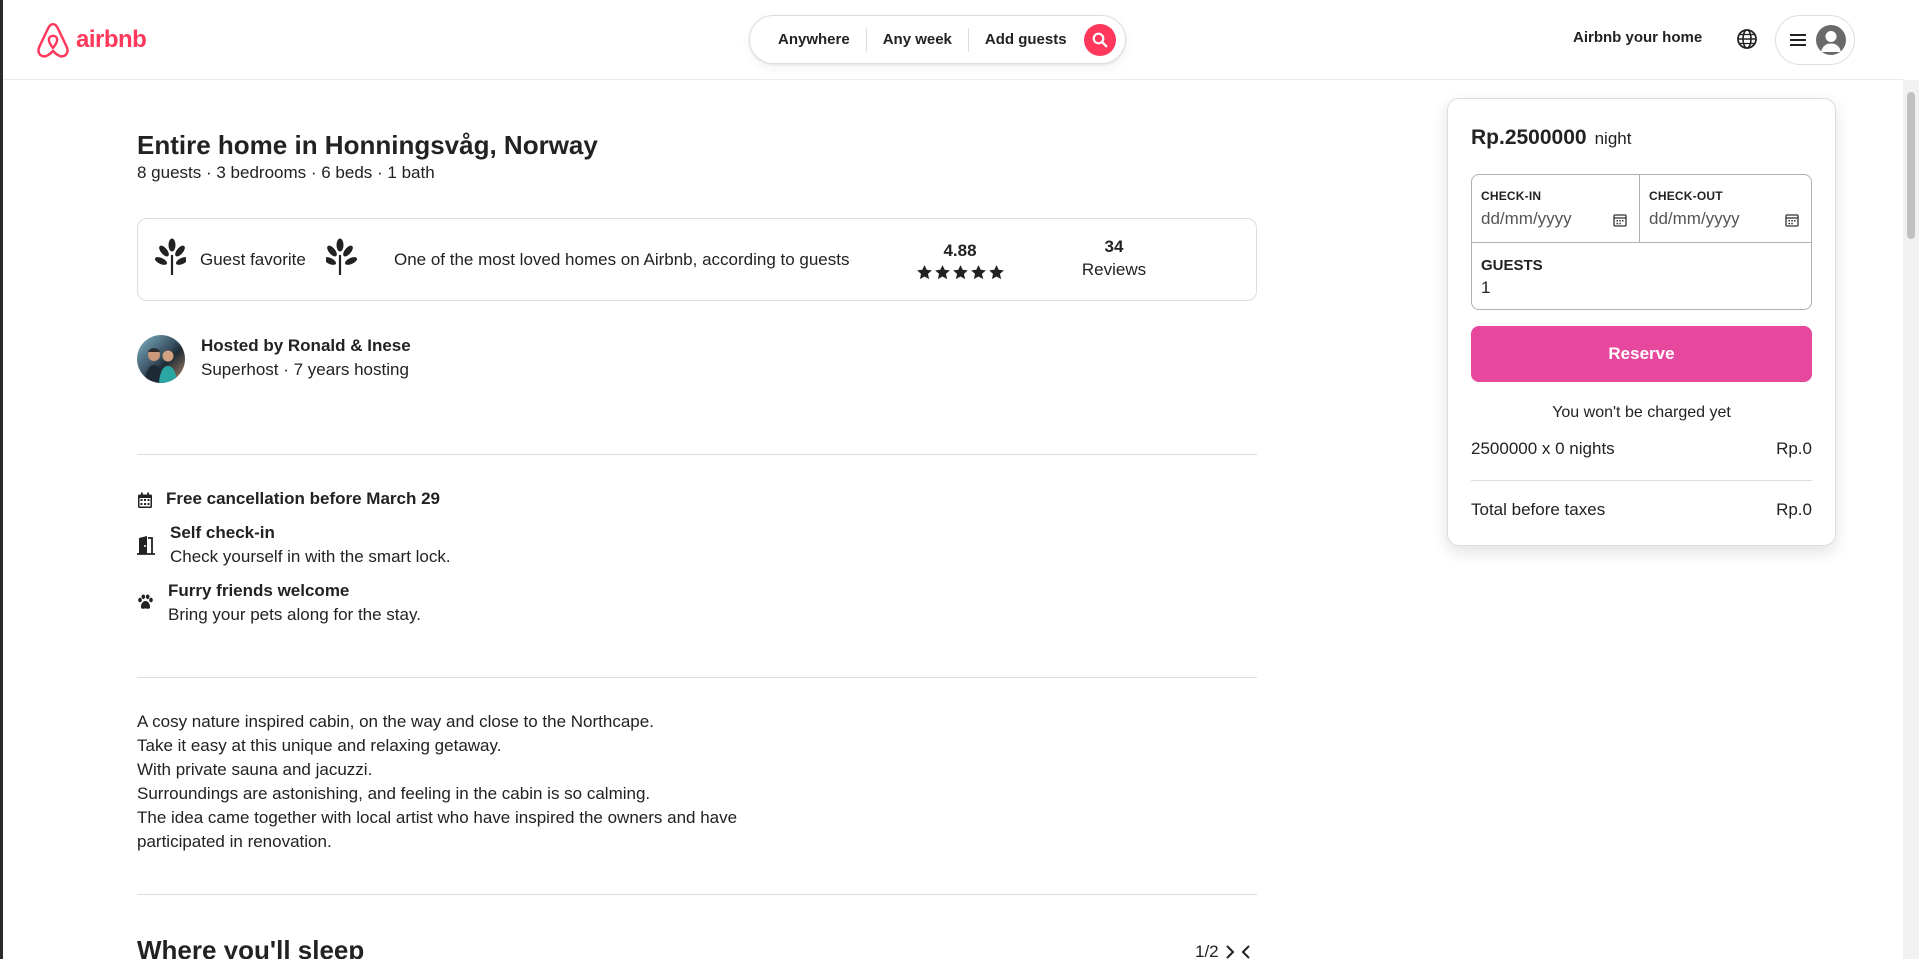  I want to click on description-line: With private sauna and jacuzzi., so click(255, 769).